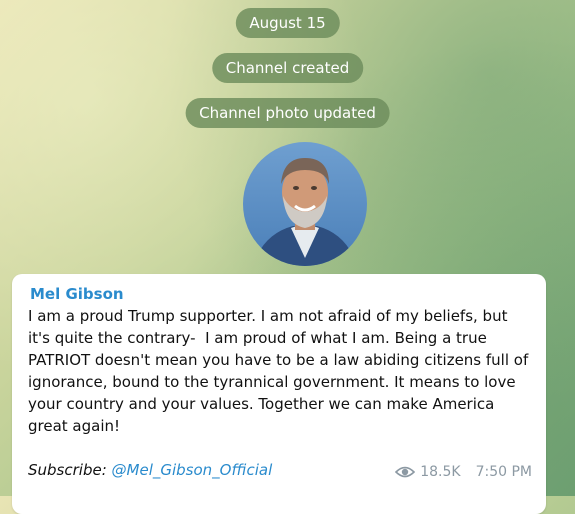 Image resolution: width=575 pixels, height=514 pixels. What do you see at coordinates (192, 470) in the screenshot?
I see `subscribe-link: @Mel_Gibson_Official` at bounding box center [192, 470].